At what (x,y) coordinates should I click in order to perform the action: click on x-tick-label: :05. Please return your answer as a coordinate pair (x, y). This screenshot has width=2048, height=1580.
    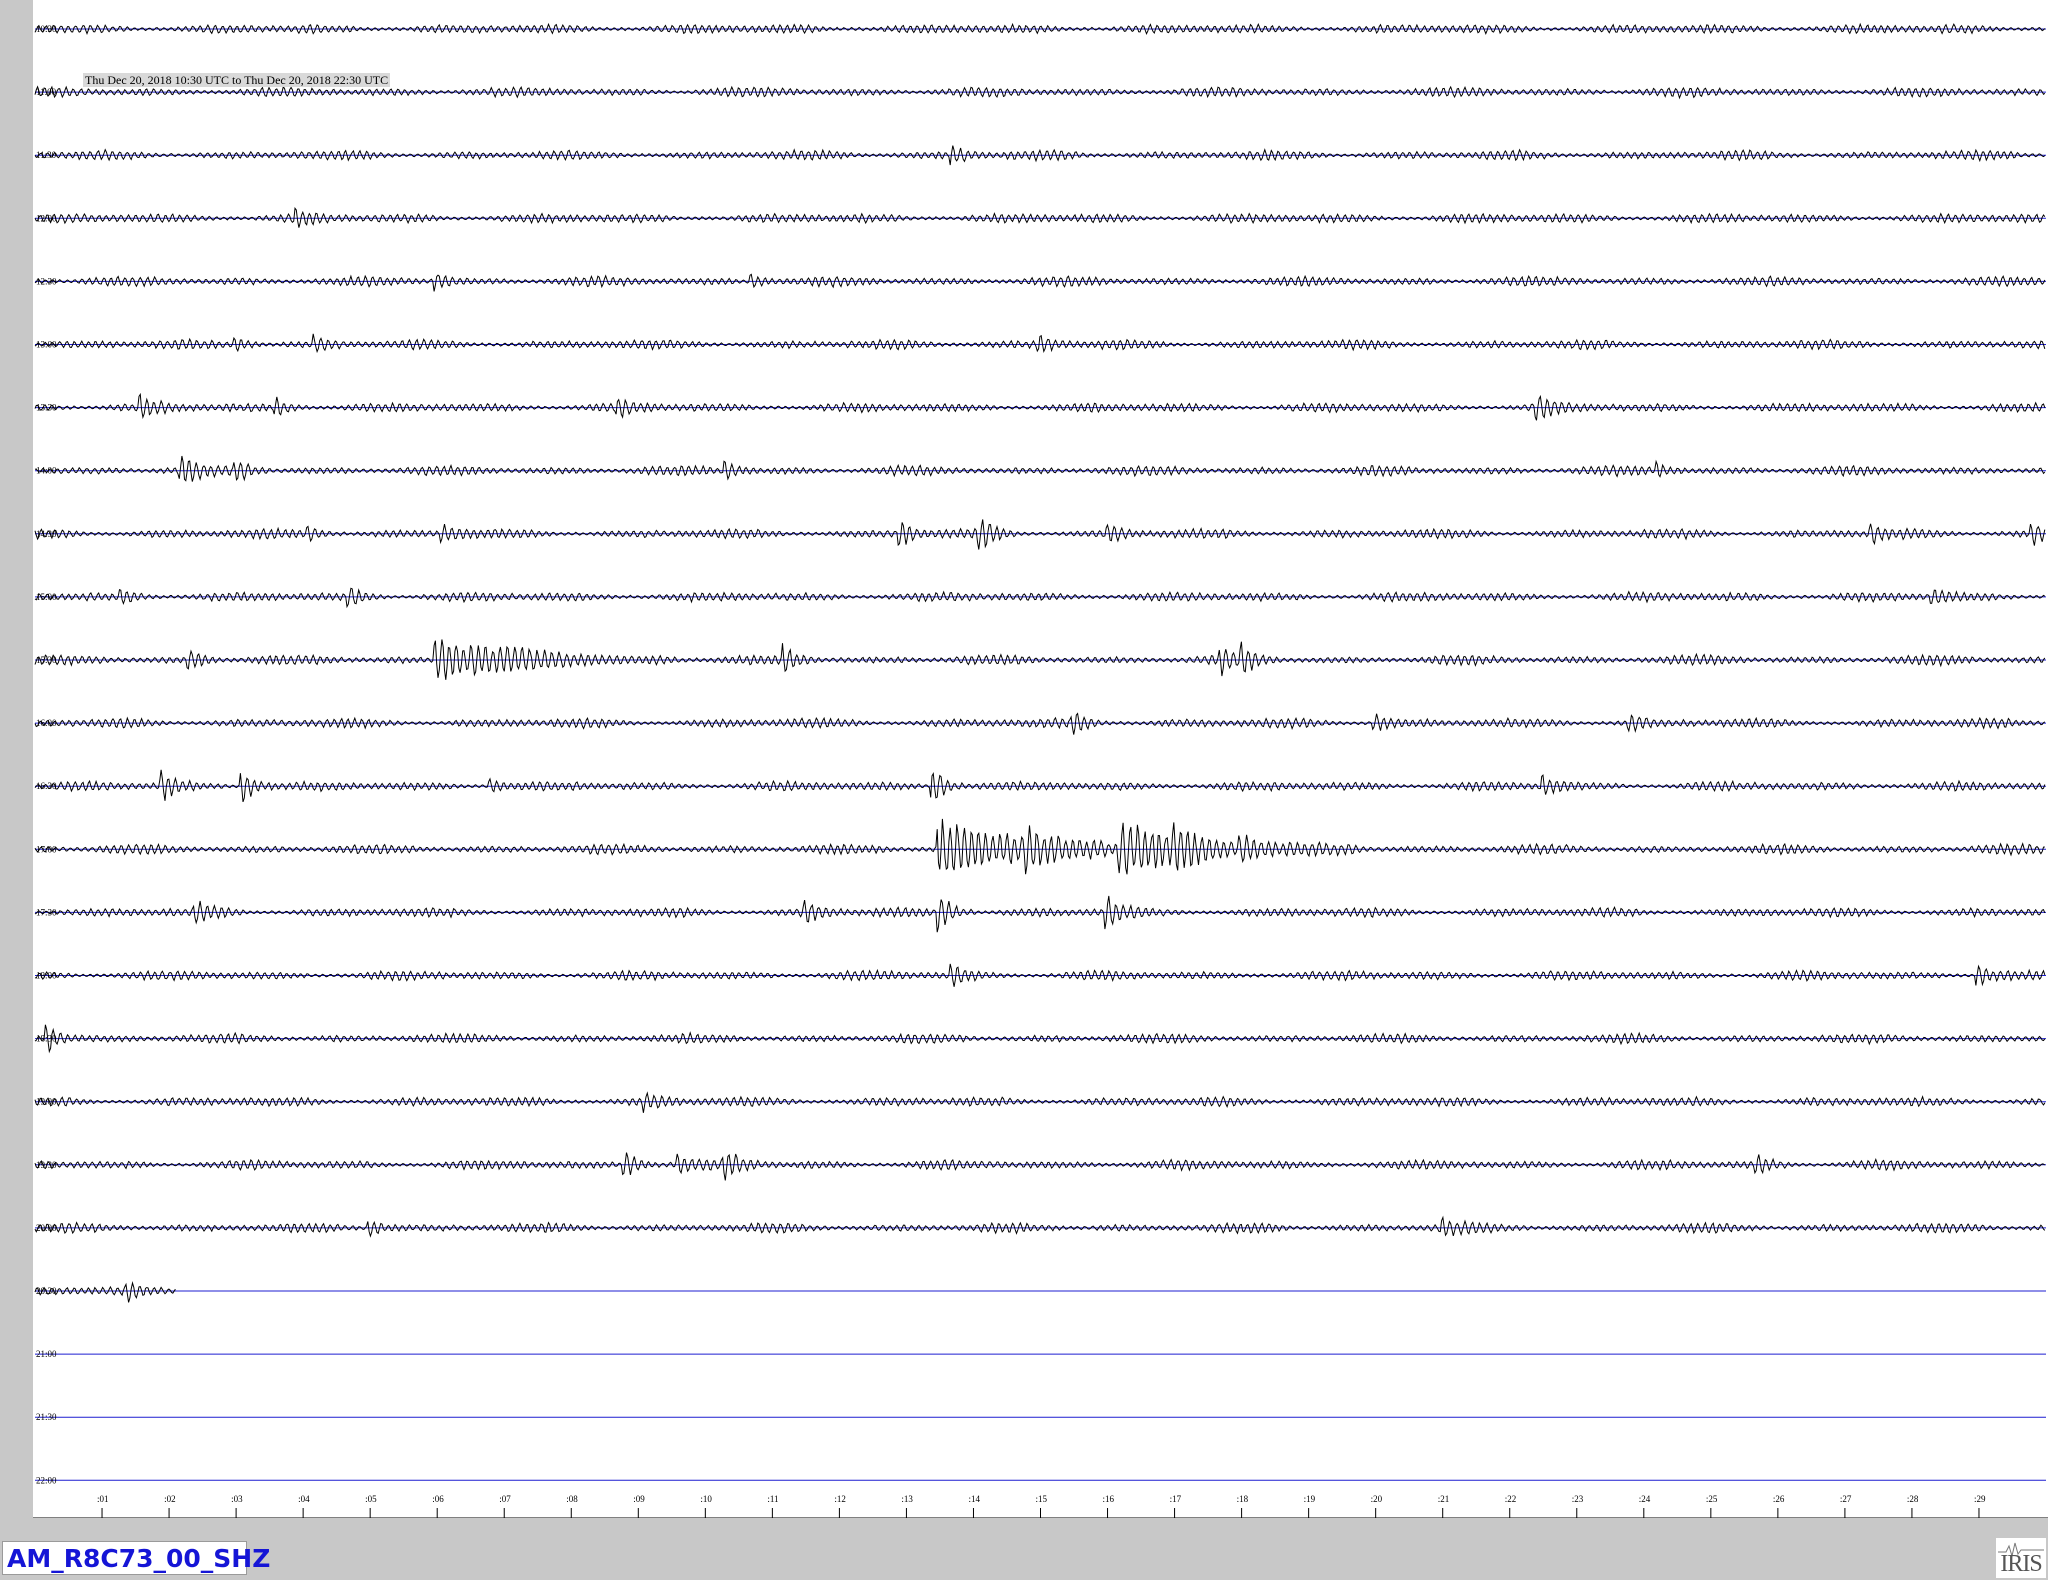
    Looking at the image, I should click on (371, 1499).